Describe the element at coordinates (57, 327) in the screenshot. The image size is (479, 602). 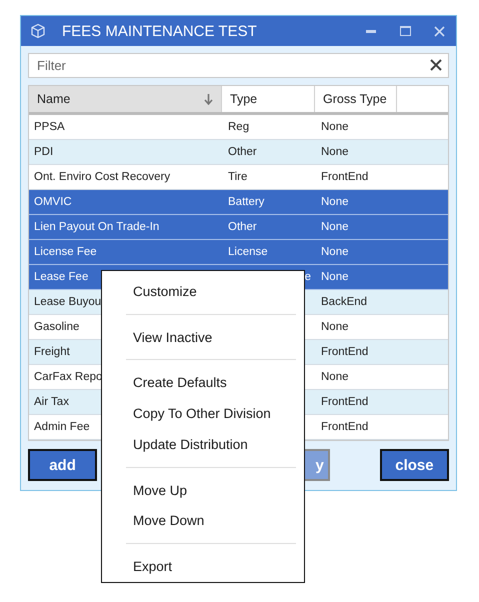
I see `table-cell: Gasoline` at that location.